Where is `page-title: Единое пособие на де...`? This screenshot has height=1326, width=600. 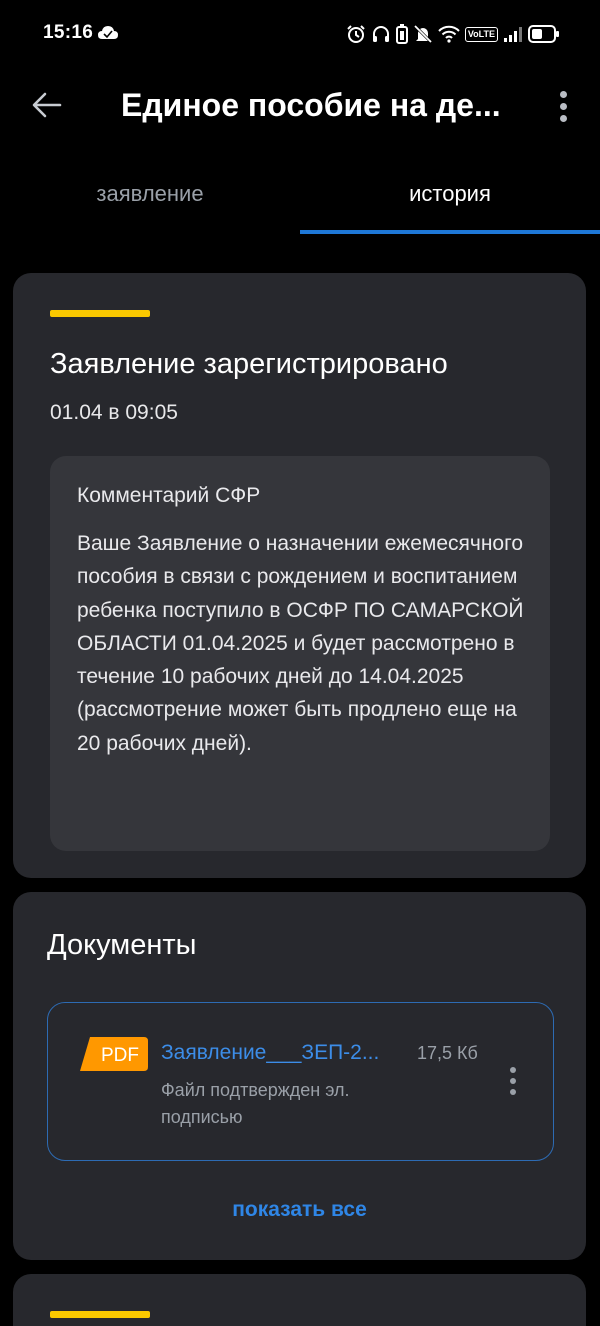
page-title: Единое пособие на де... is located at coordinates (311, 105).